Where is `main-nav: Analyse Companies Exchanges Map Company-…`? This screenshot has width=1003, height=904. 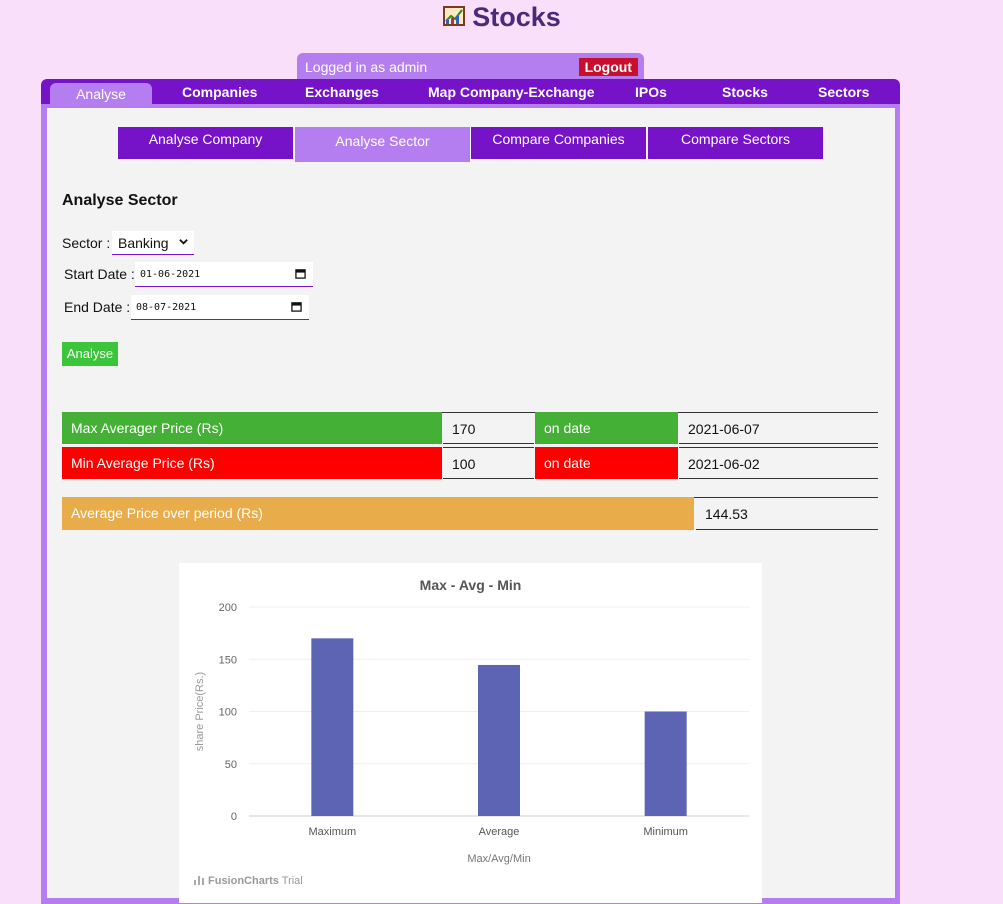
main-nav: Analyse Companies Exchanges Map Company-… is located at coordinates (470, 91).